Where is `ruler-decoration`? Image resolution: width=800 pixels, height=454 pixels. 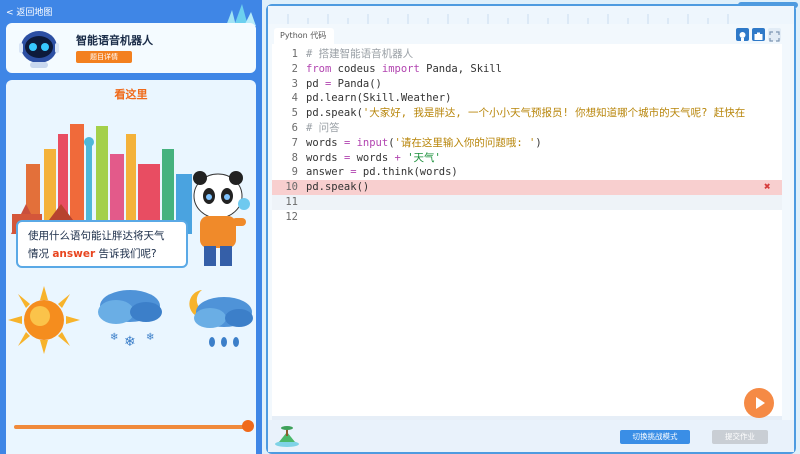
ruler-decoration is located at coordinates (531, 15).